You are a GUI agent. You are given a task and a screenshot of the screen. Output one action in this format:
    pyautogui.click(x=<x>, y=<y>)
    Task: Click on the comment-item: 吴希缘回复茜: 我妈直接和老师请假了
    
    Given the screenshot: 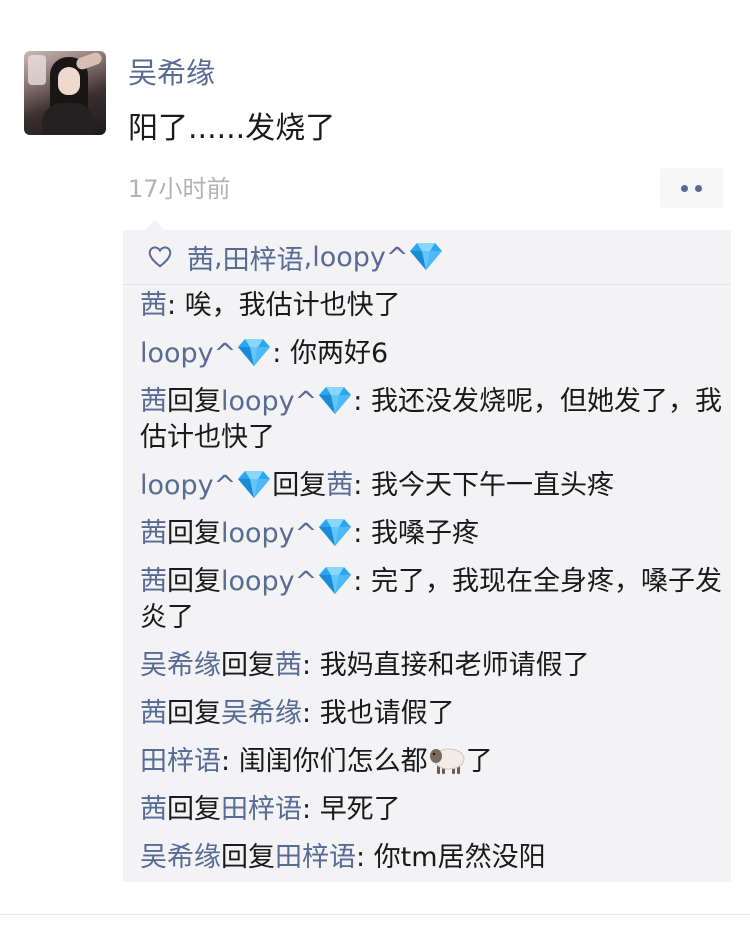 What is the action you would take?
    pyautogui.click(x=432, y=666)
    